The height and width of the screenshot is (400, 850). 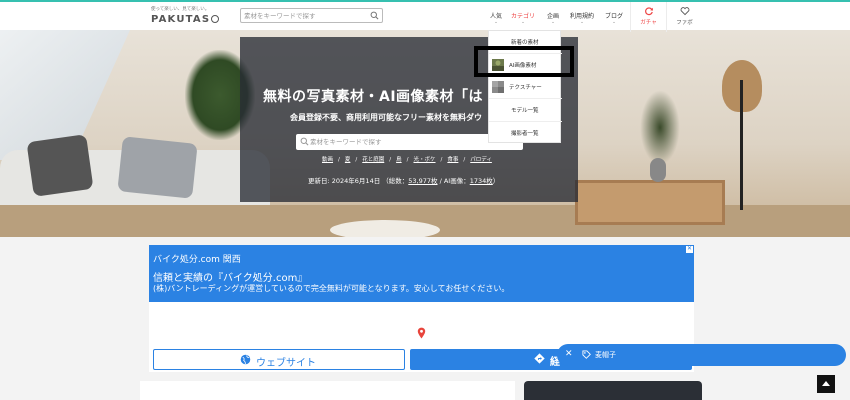 I want to click on site-header: 使って楽しい、見て楽しい。 PAKUTAS 人気 ⌄ カテゴリ ⌄ 企画 ⌄, so click(x=425, y=16).